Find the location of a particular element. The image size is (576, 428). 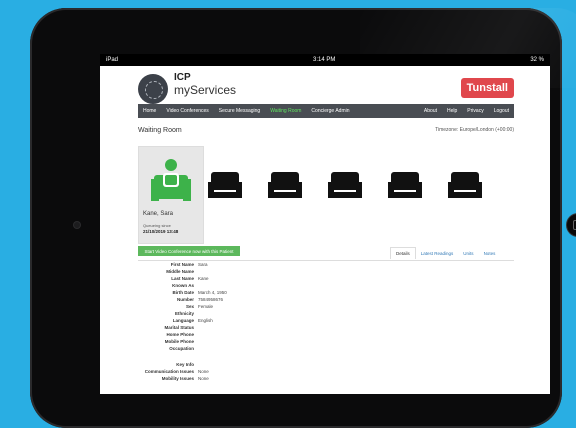

key-info-label: Mobility Issues is located at coordinates (177, 378).